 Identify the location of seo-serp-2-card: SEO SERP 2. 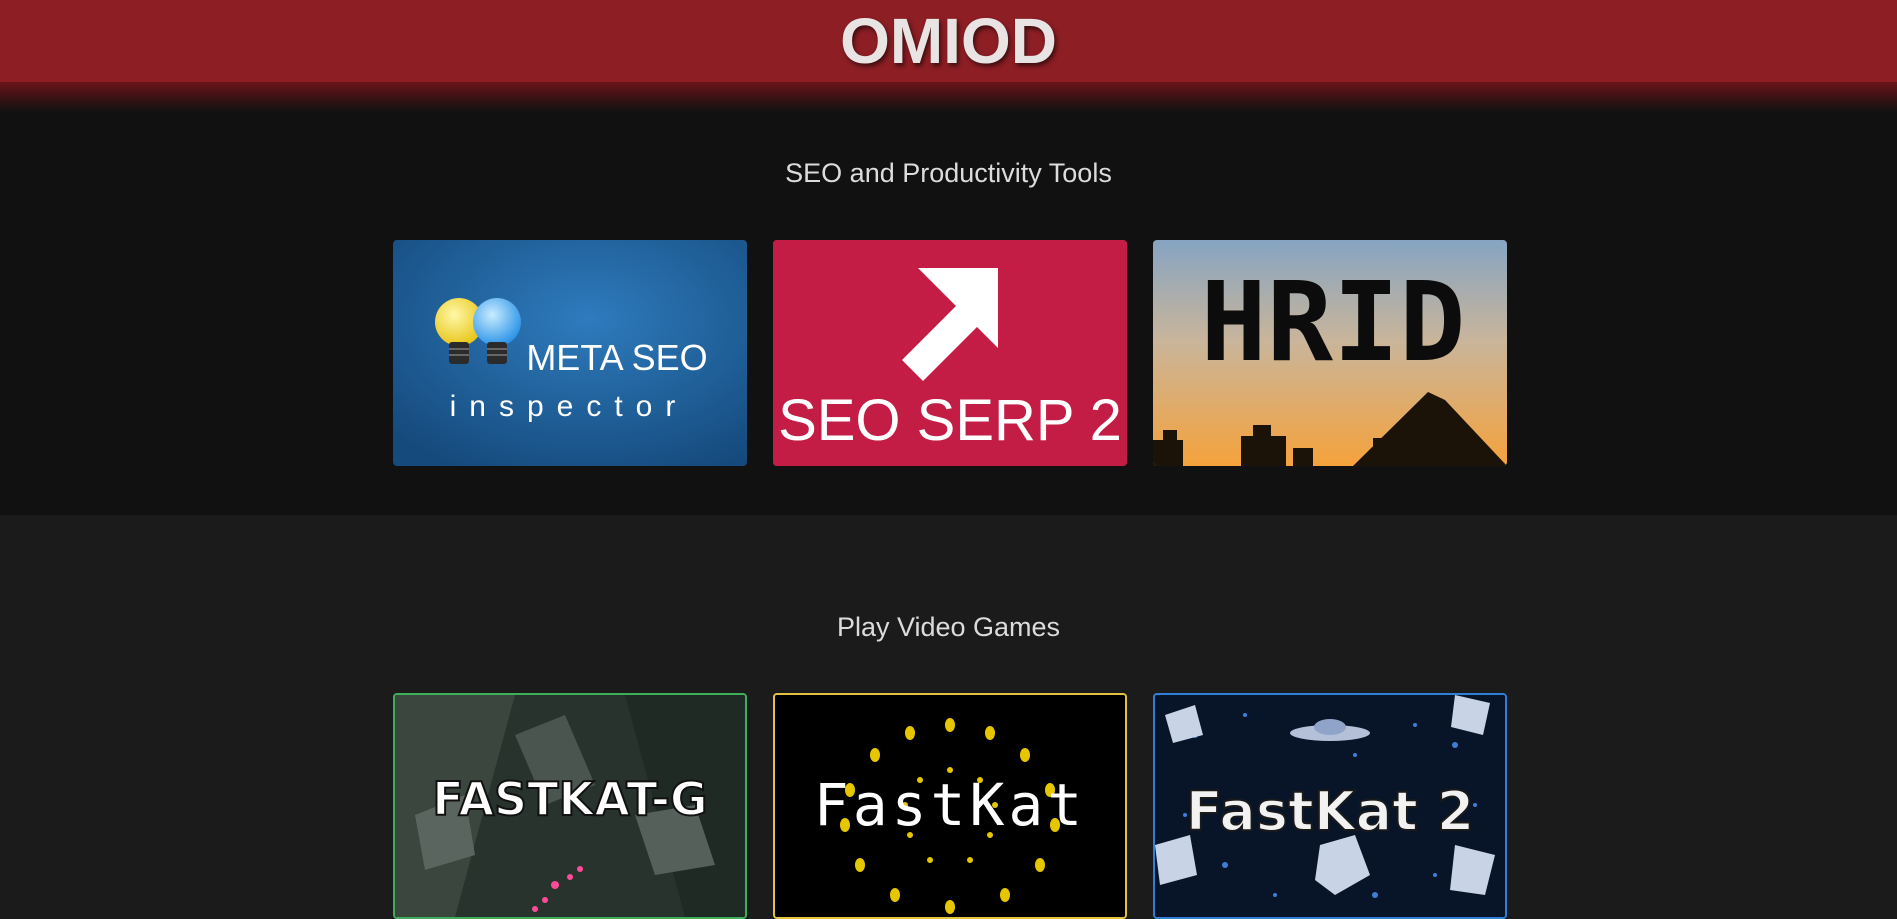
(950, 353).